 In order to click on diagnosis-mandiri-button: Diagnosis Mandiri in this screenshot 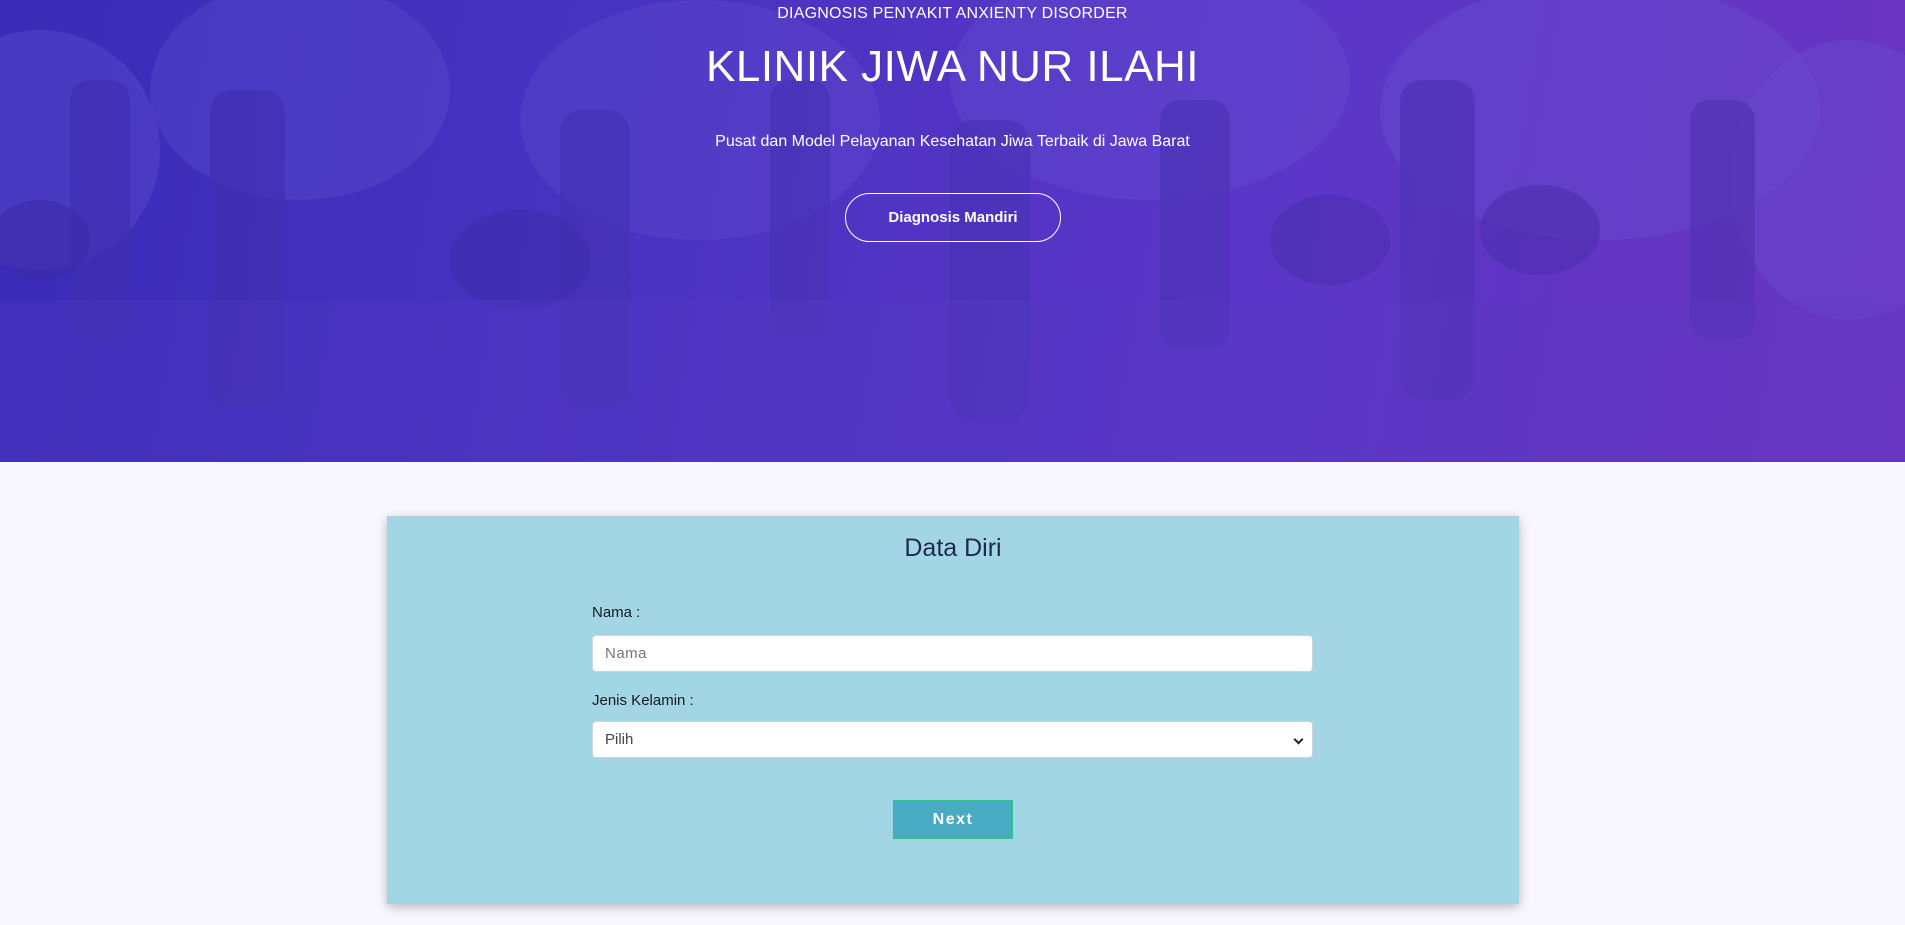, I will do `click(953, 217)`.